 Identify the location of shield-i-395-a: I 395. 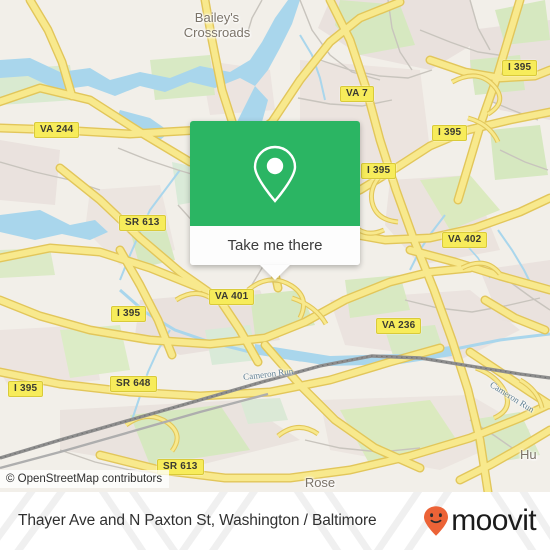
(450, 133).